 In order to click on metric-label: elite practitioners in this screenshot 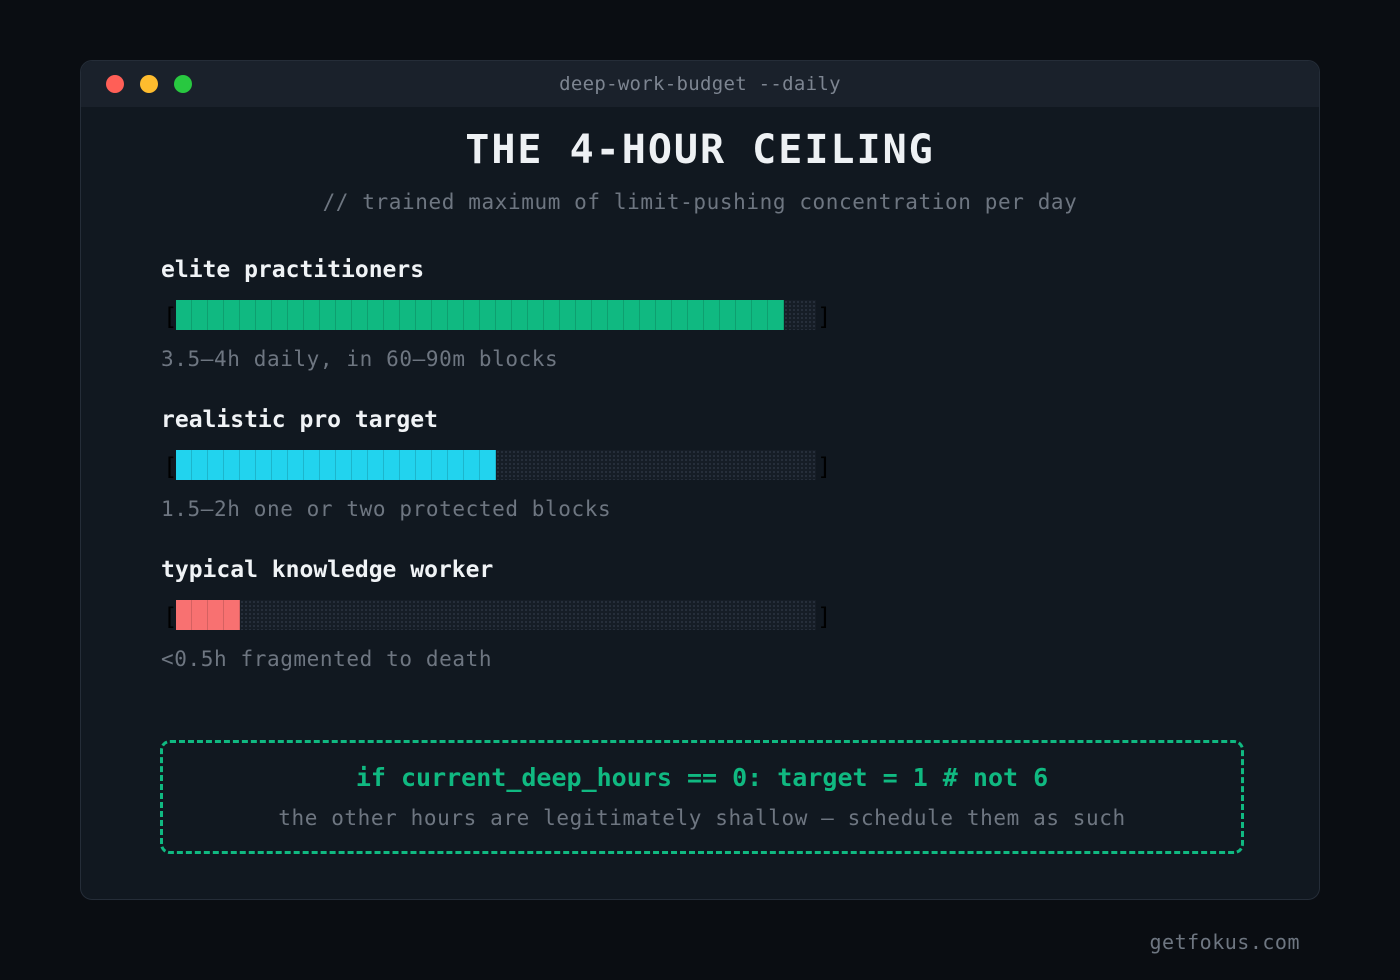, I will do `click(293, 270)`.